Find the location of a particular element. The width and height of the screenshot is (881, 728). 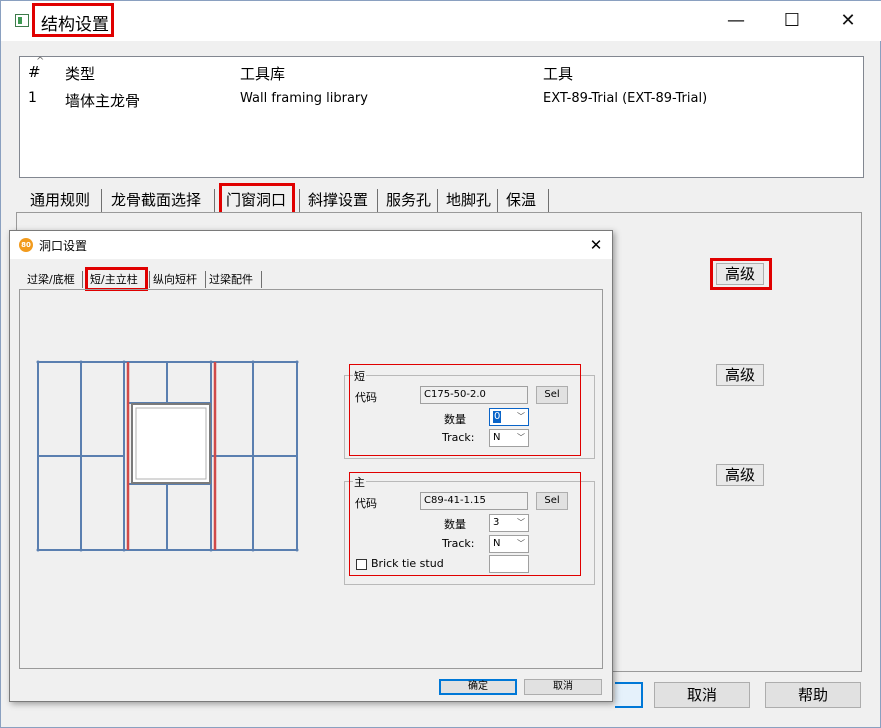

row-library: Wall framing library is located at coordinates (304, 98).